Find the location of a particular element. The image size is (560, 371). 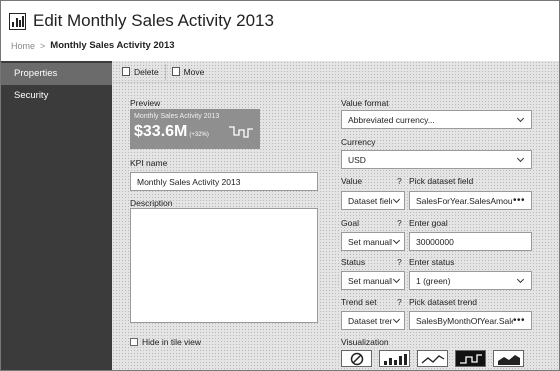

tile-kpi-name: Monthly Sales Activity 2013 is located at coordinates (177, 116).